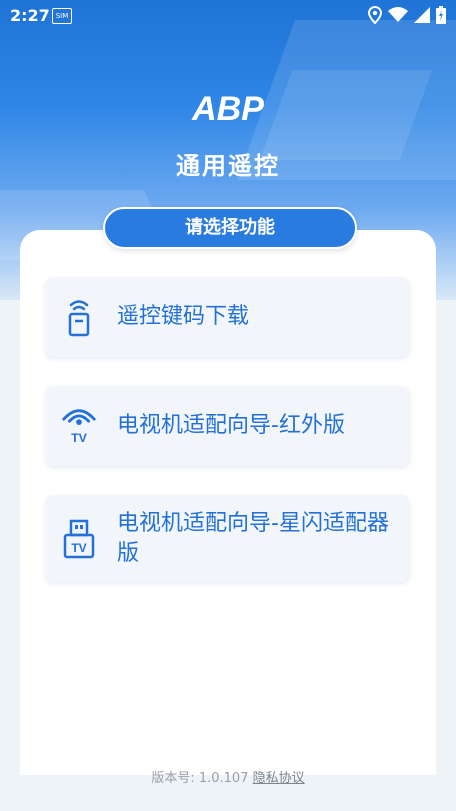  What do you see at coordinates (79, 426) in the screenshot?
I see `tv-infrared-icon: TV` at bounding box center [79, 426].